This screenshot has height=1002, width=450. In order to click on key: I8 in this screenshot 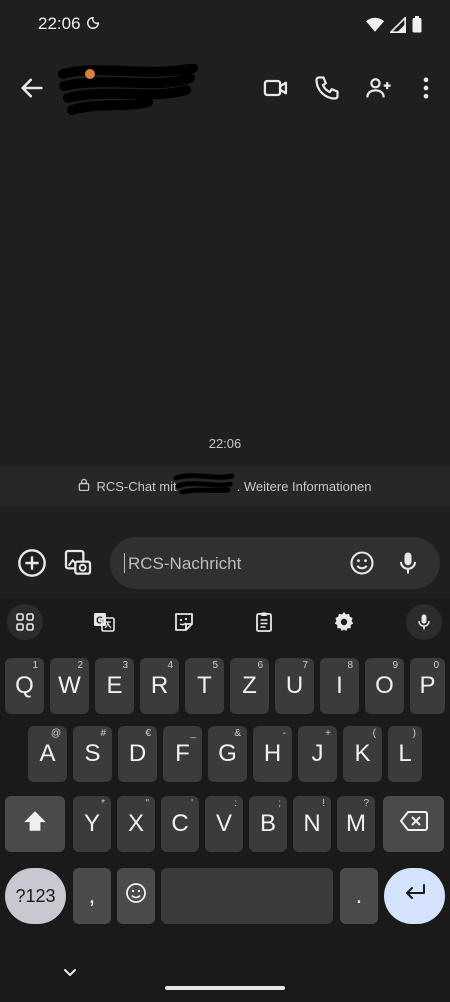, I will do `click(339, 686)`.